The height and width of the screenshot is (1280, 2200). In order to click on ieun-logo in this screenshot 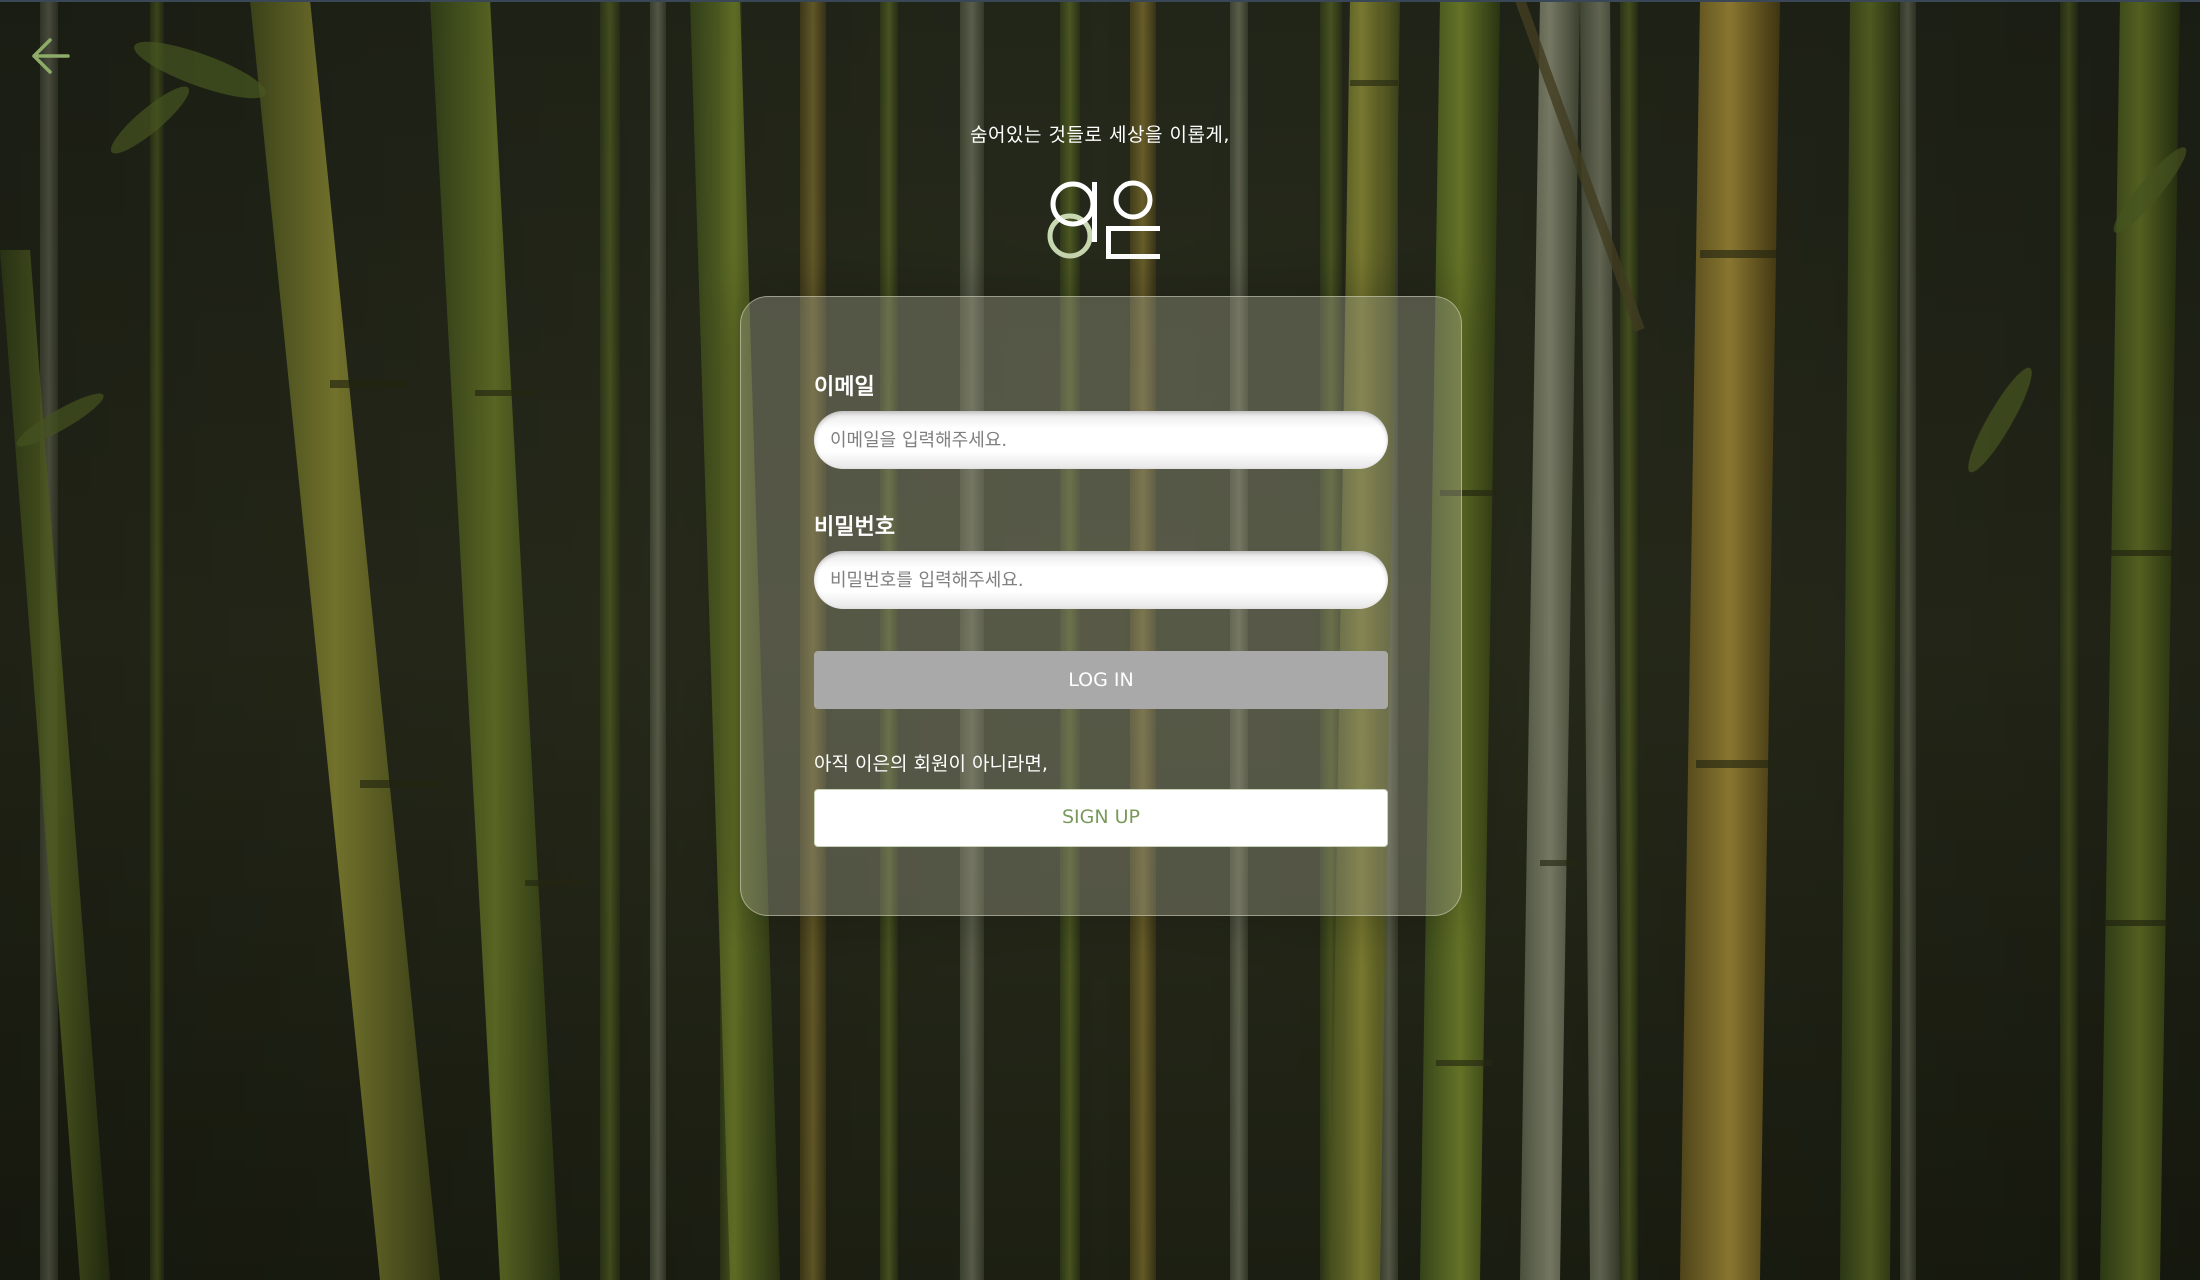, I will do `click(1103, 219)`.